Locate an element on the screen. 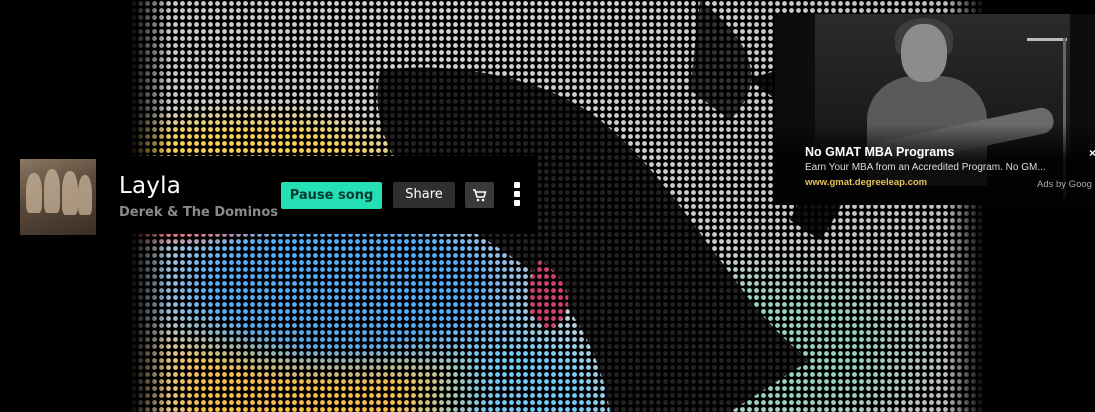 The height and width of the screenshot is (412, 1095). artist-name: Derek & The Dominos is located at coordinates (198, 212).